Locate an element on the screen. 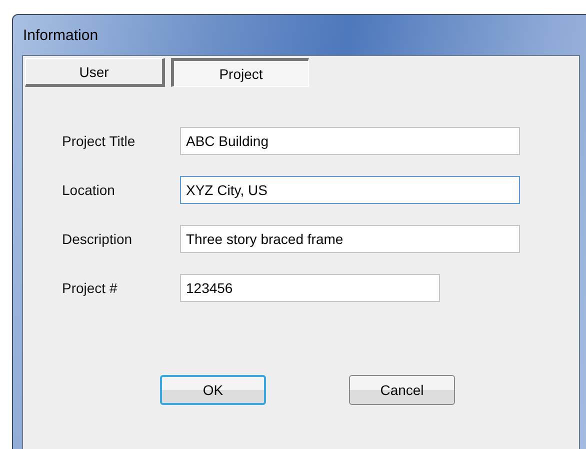  input-field: XYZ City, US is located at coordinates (350, 190).